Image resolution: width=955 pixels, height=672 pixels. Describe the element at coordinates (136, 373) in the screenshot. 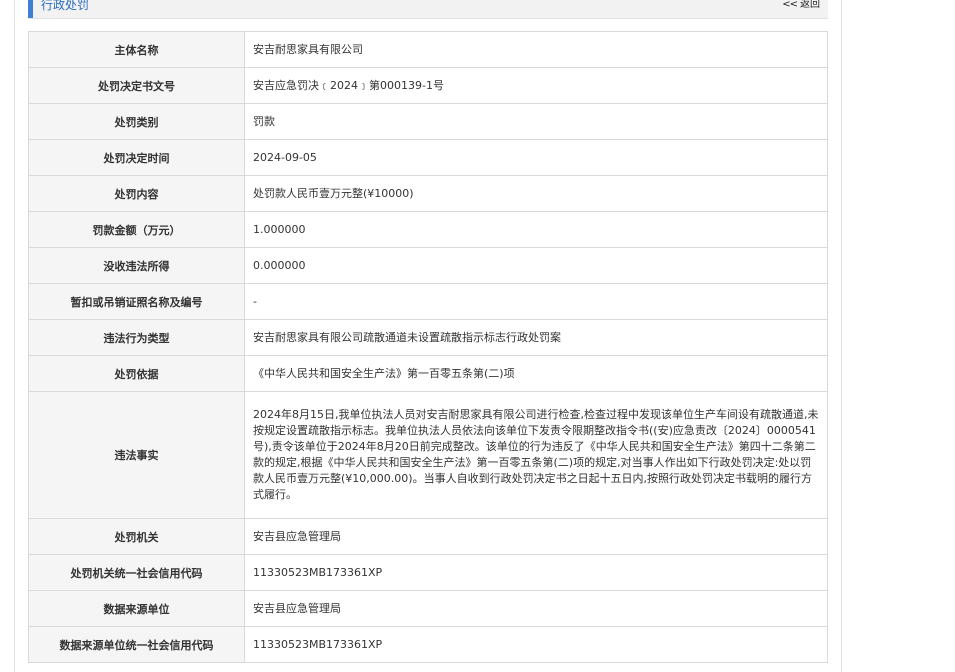

I see `row-label-penalty-basis: 处罚依据` at that location.